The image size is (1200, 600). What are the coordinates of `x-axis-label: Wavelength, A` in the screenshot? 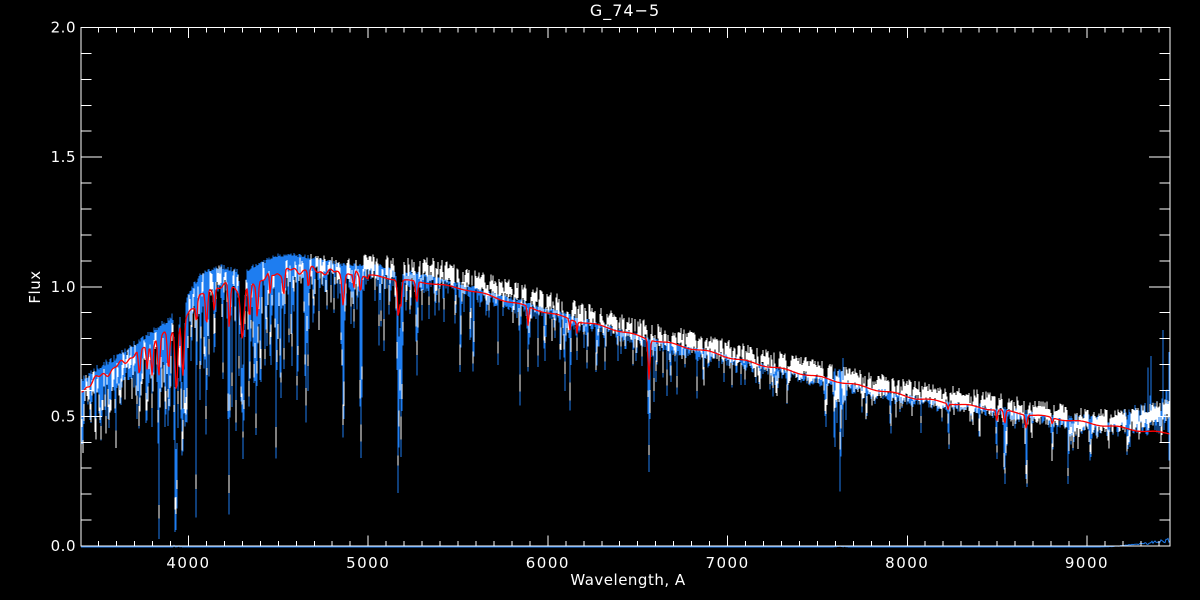 It's located at (628, 580).